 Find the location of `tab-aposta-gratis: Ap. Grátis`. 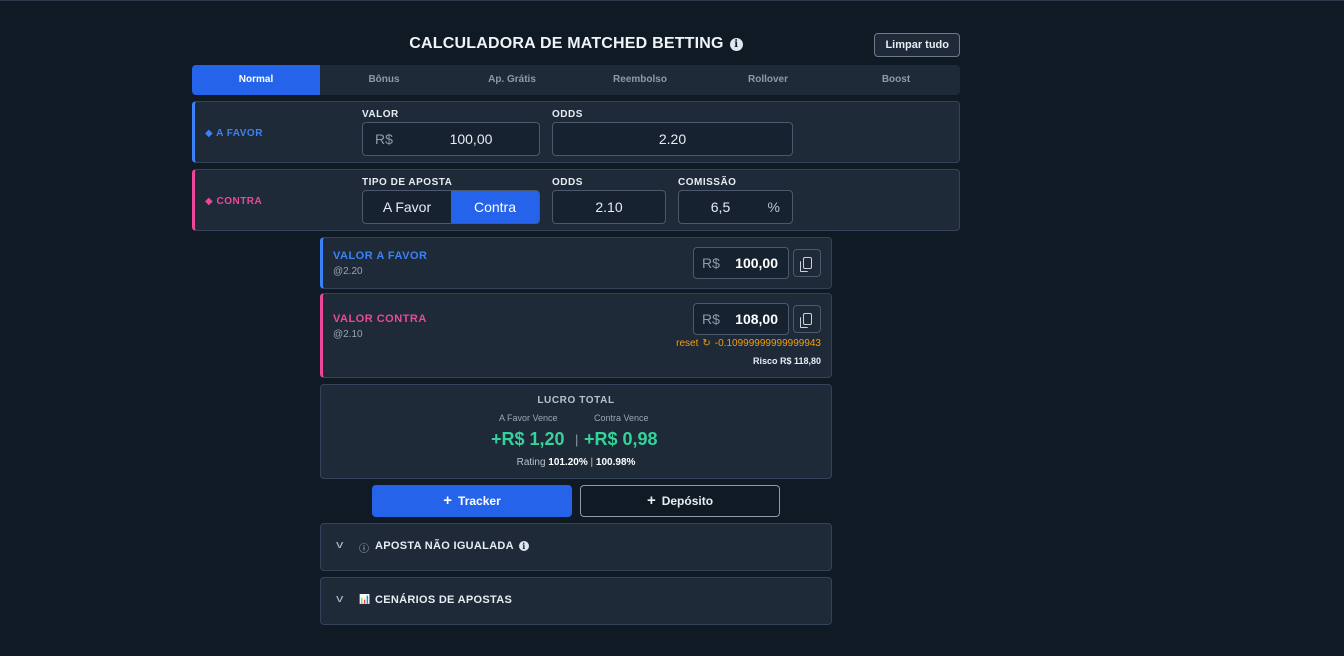

tab-aposta-gratis: Ap. Grátis is located at coordinates (512, 80).